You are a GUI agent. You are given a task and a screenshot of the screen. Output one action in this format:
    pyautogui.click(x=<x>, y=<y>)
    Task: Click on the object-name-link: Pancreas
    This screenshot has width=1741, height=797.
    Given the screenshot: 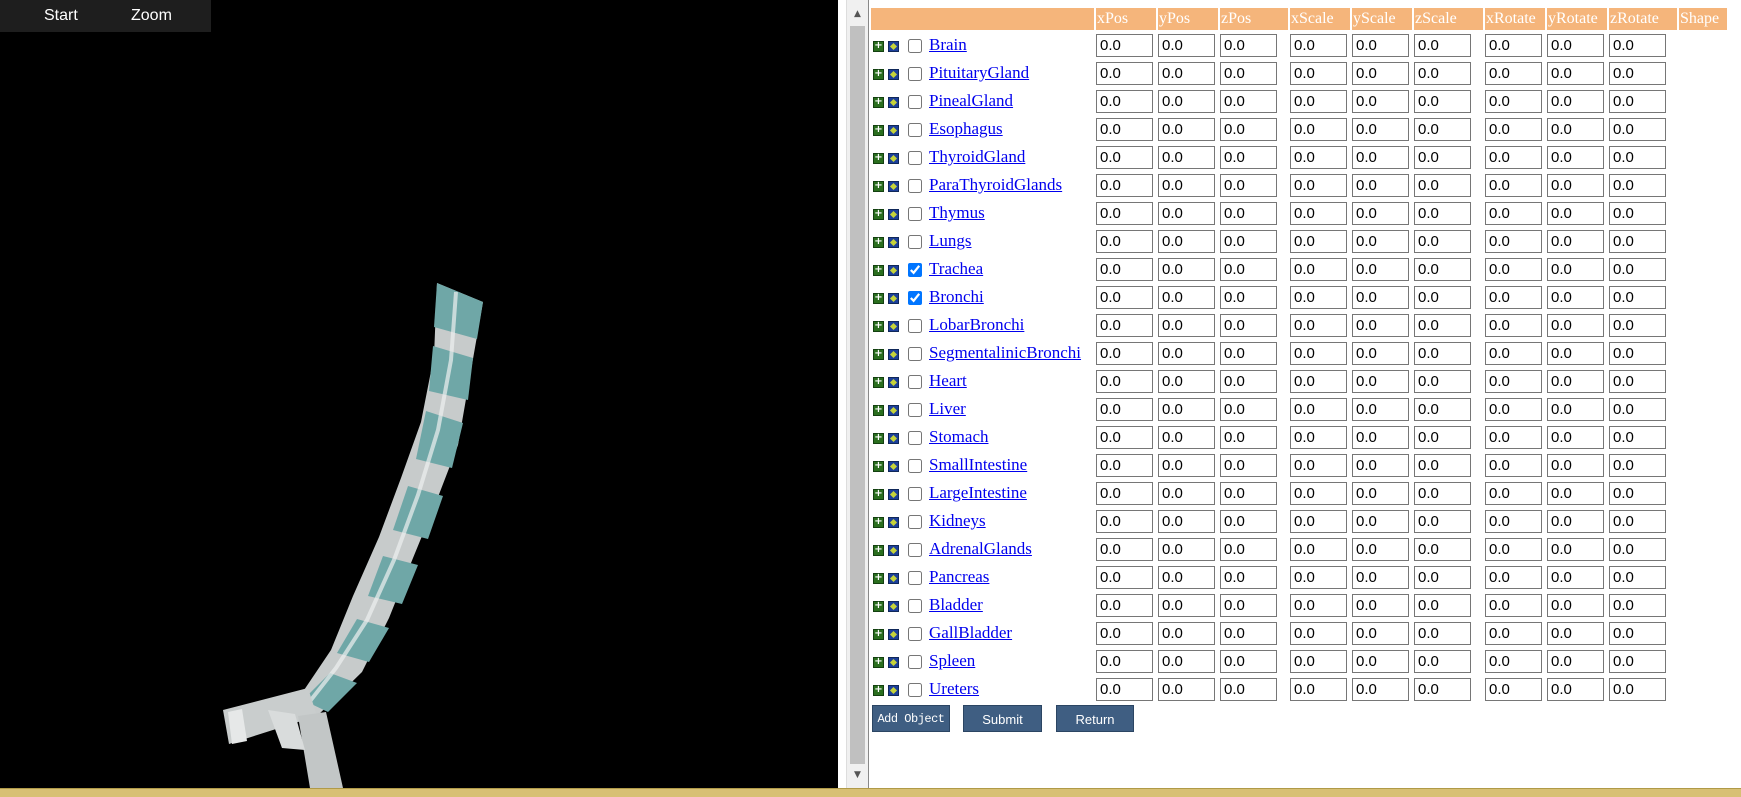 What is the action you would take?
    pyautogui.click(x=959, y=577)
    